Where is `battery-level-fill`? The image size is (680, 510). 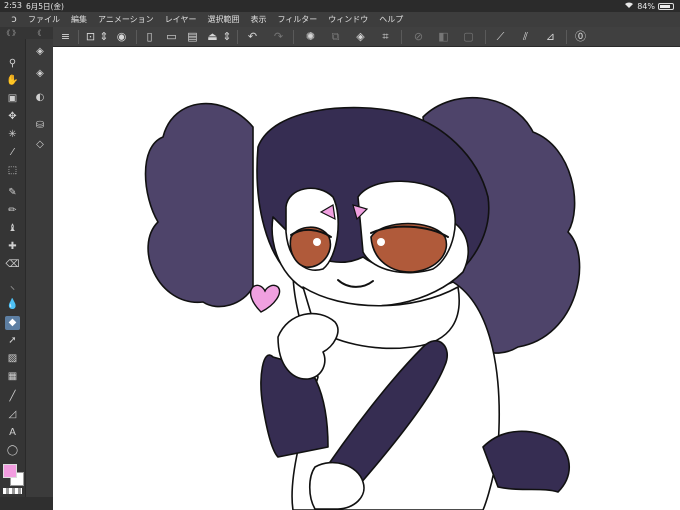
battery-level-fill is located at coordinates (665, 6).